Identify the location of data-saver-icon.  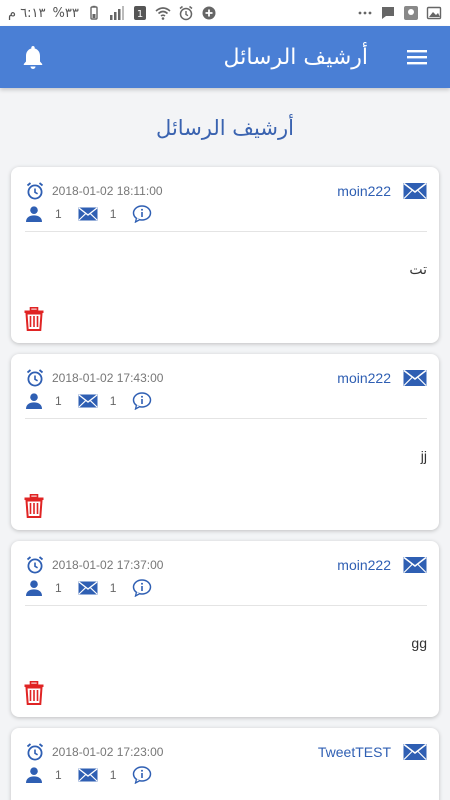
(209, 13).